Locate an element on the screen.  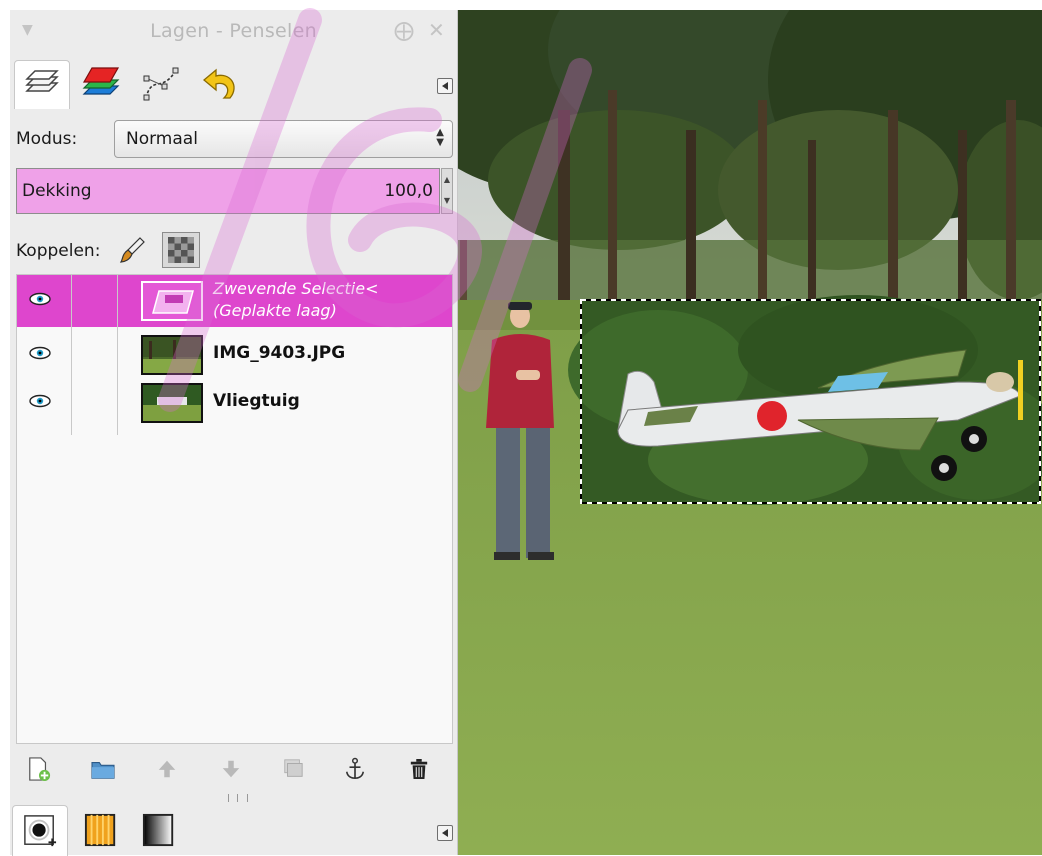
lower-layer-icon is located at coordinates (231, 769).